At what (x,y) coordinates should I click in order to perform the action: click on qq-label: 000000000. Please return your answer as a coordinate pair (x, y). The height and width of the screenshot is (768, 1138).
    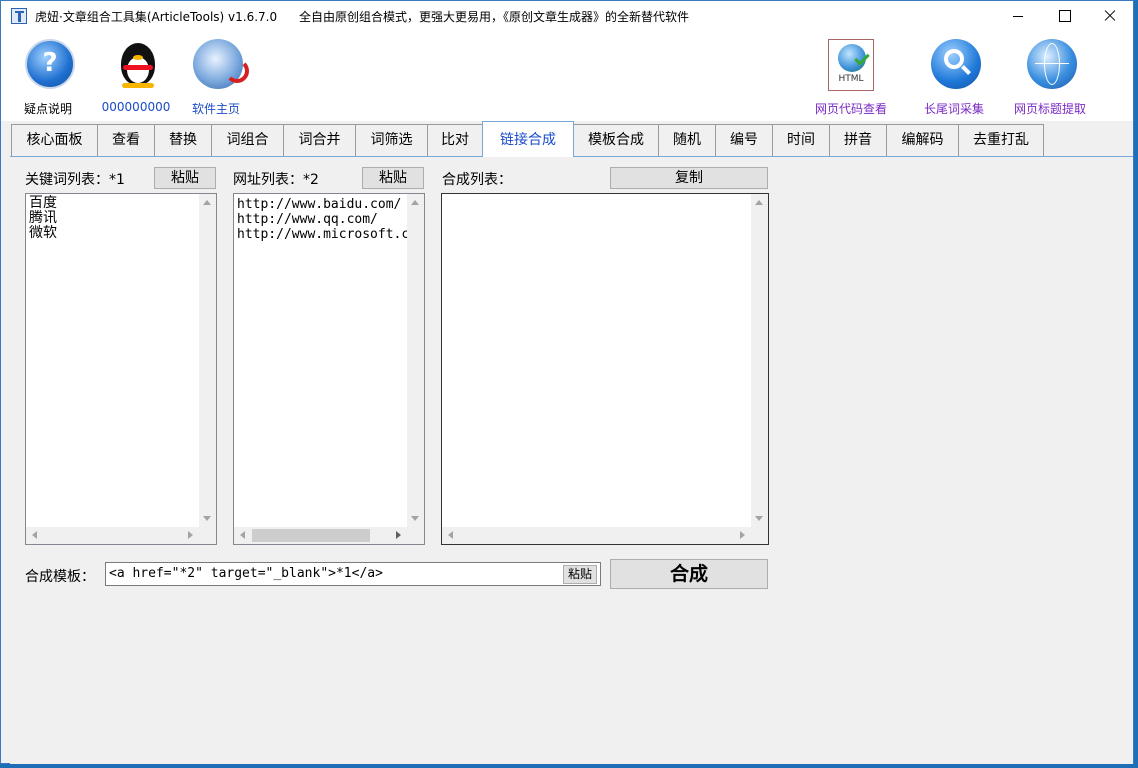
    Looking at the image, I should click on (136, 107).